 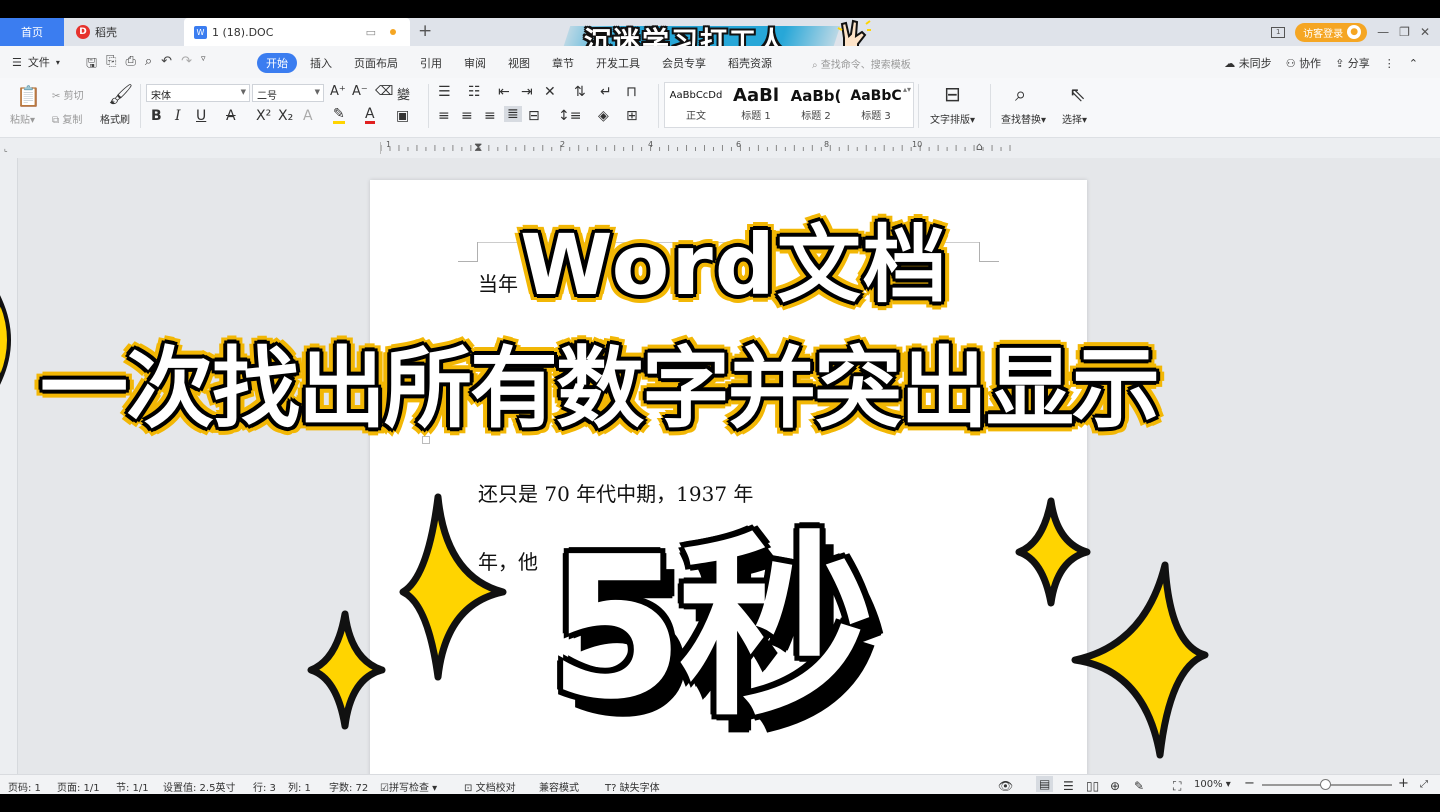 What do you see at coordinates (580, 92) in the screenshot?
I see `sort-icon: ⇅` at bounding box center [580, 92].